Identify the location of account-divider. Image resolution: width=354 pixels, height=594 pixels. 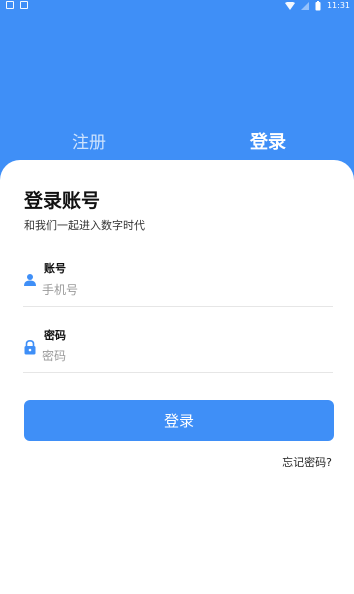
(178, 306).